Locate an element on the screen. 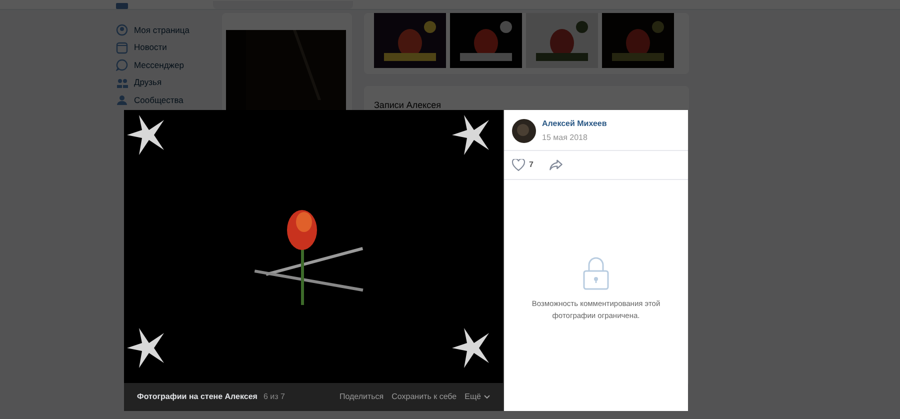  author-name: Алексей Михеев is located at coordinates (574, 124).